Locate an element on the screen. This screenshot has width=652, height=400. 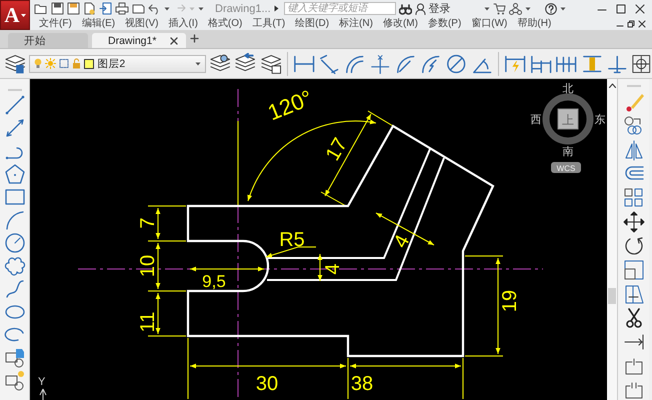
revision-cloud-icon is located at coordinates (15, 266).